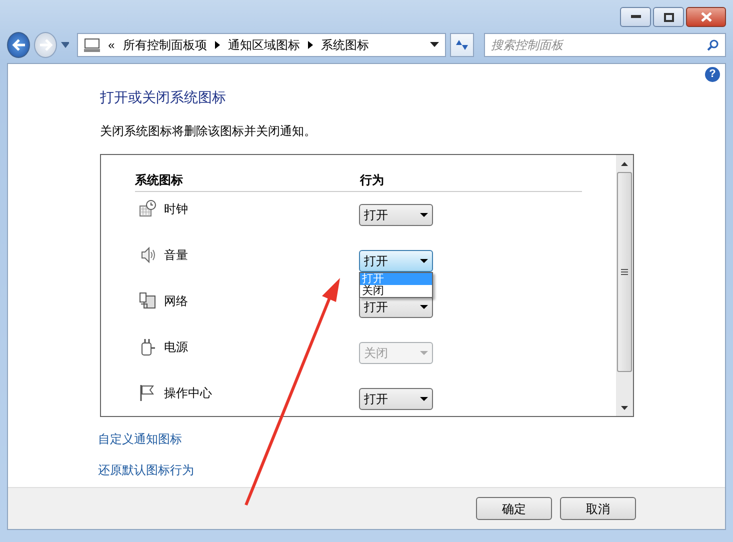 Image resolution: width=733 pixels, height=542 pixels. Describe the element at coordinates (147, 301) in the screenshot. I see `network-icon` at that location.